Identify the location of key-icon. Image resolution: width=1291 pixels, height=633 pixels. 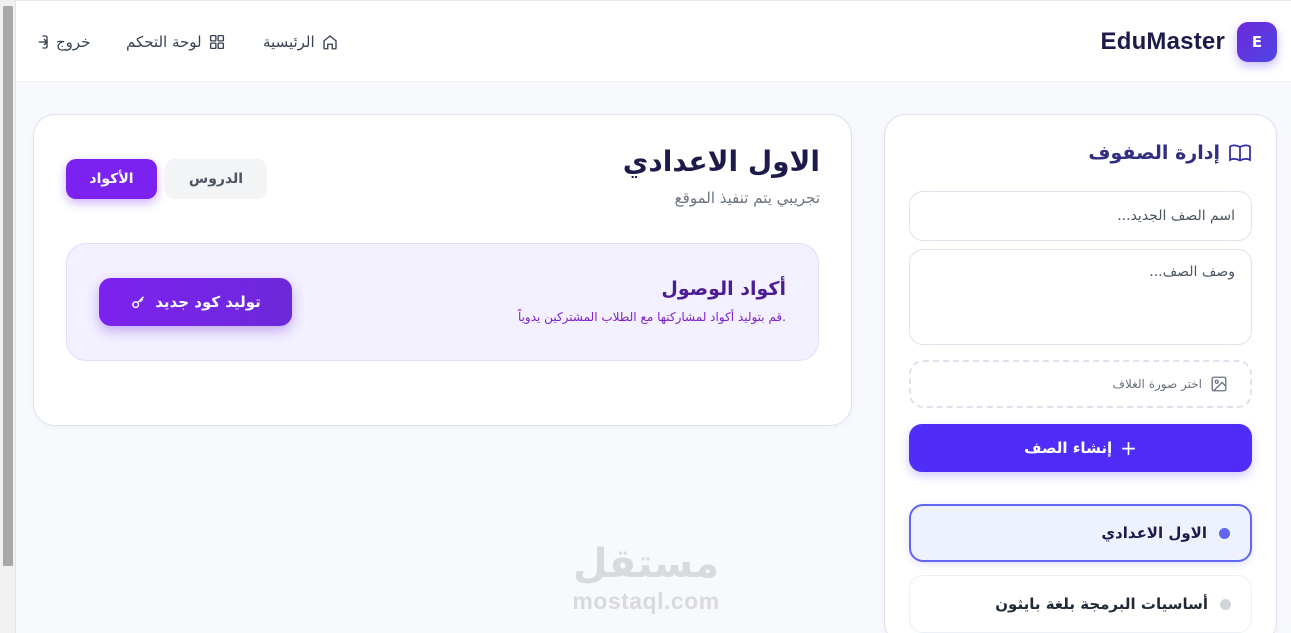
(138, 301).